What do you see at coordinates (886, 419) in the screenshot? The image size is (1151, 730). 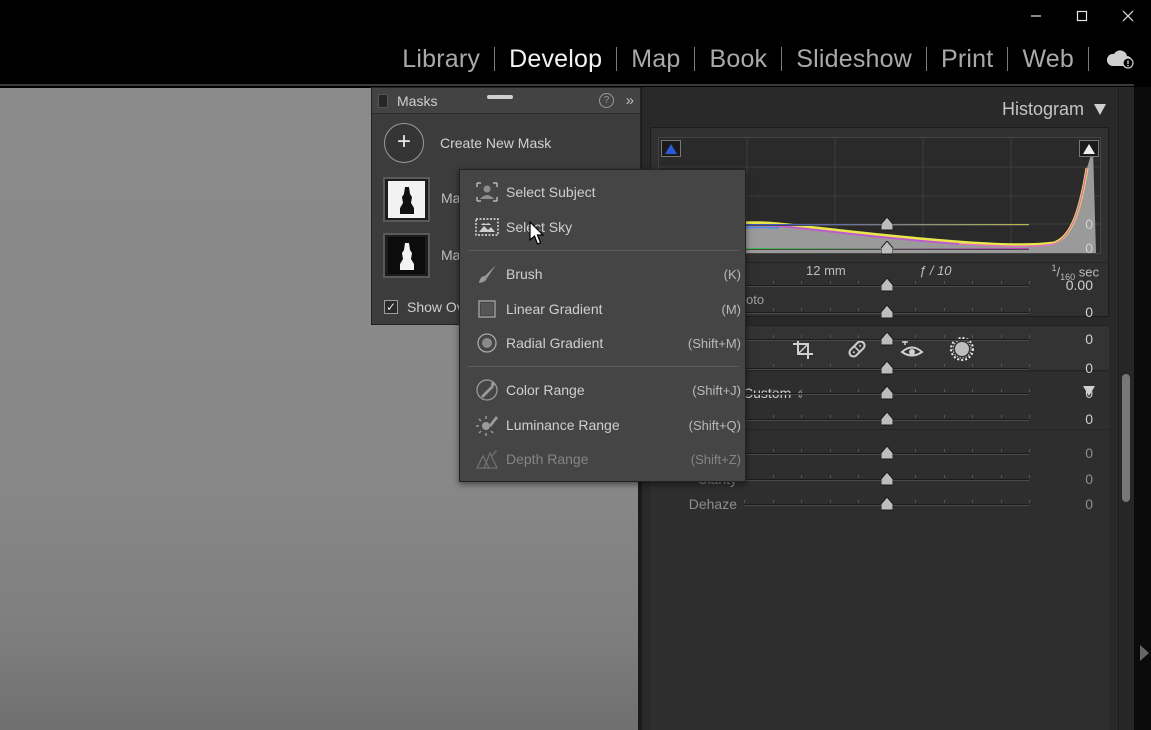 I see `slider-thumb-blacks` at bounding box center [886, 419].